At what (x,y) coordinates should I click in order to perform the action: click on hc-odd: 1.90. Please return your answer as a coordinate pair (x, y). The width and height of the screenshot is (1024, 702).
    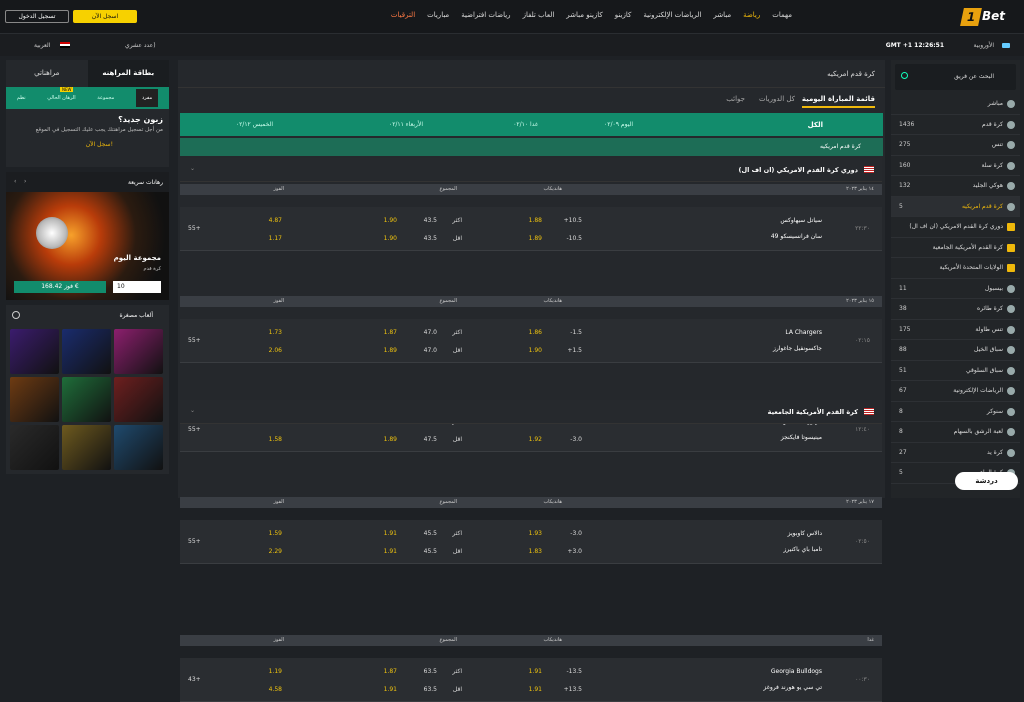
    Looking at the image, I should click on (535, 350).